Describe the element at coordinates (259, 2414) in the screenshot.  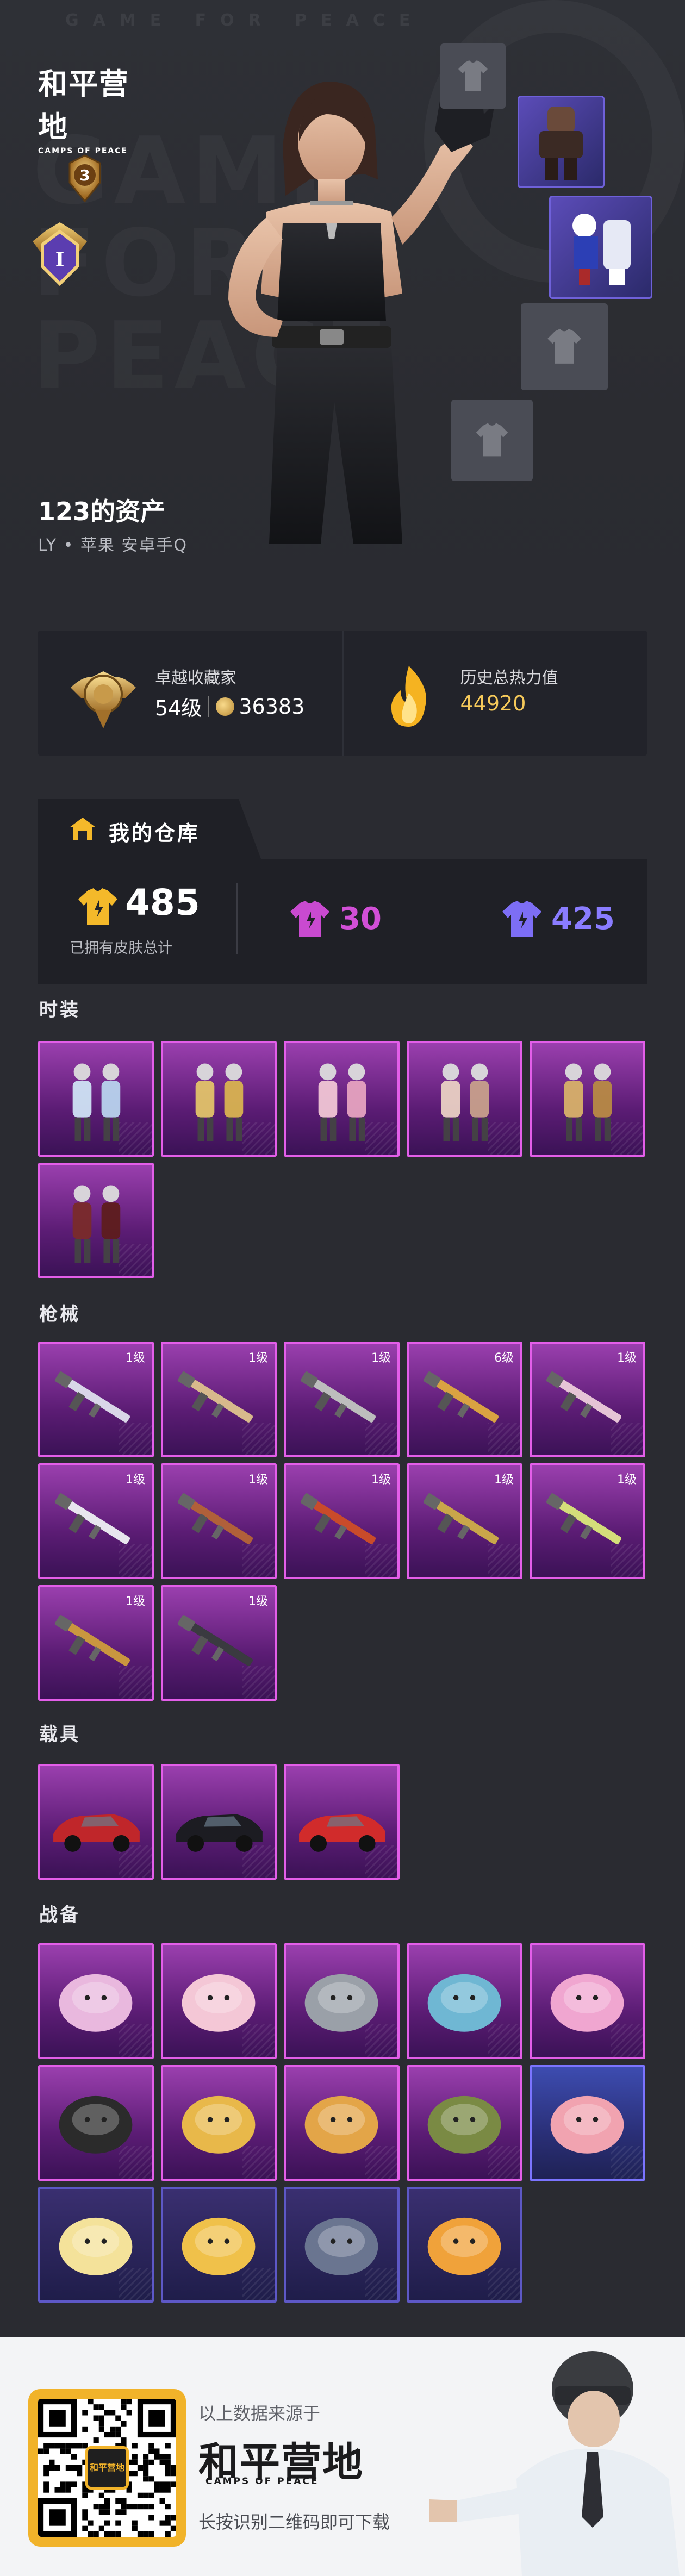
I see `footer-source-text: 以上数据来源于` at that location.